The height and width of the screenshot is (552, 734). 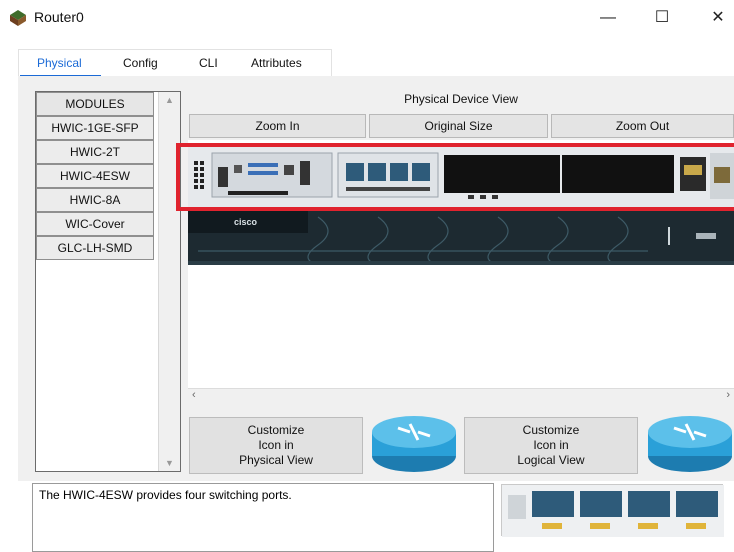 I want to click on scroll-down-icon: ▼, so click(x=169, y=463).